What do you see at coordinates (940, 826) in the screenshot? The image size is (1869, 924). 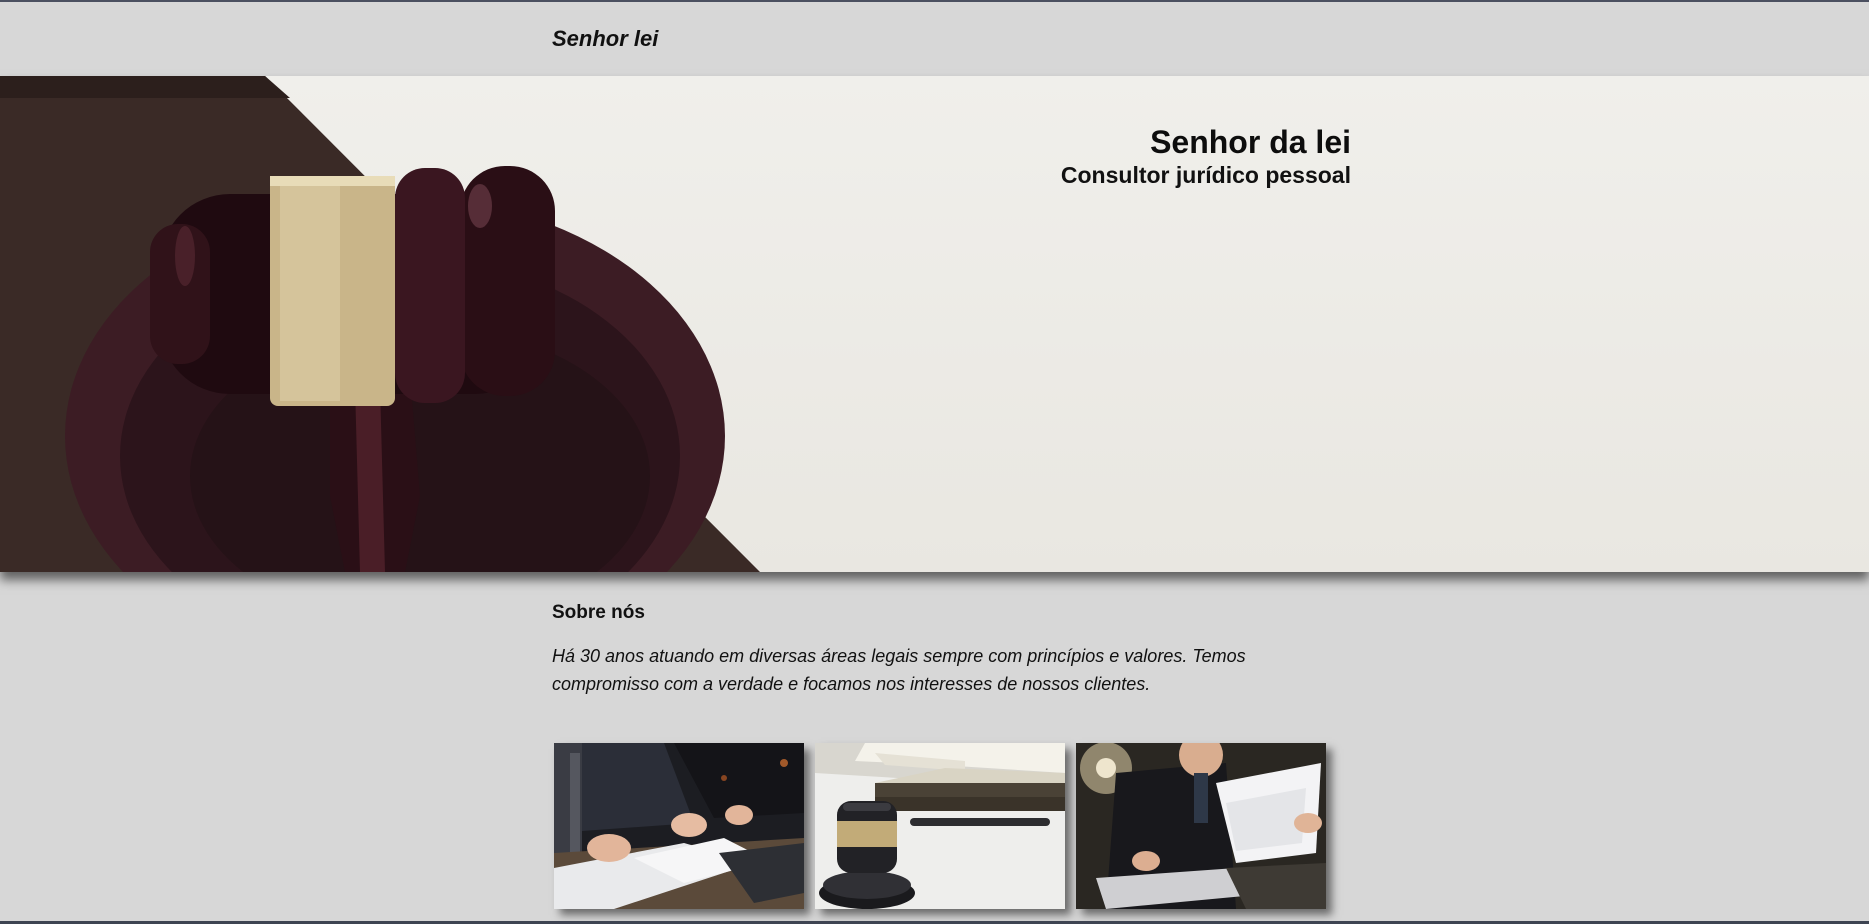 I see `gallery-image-gavel-book` at bounding box center [940, 826].